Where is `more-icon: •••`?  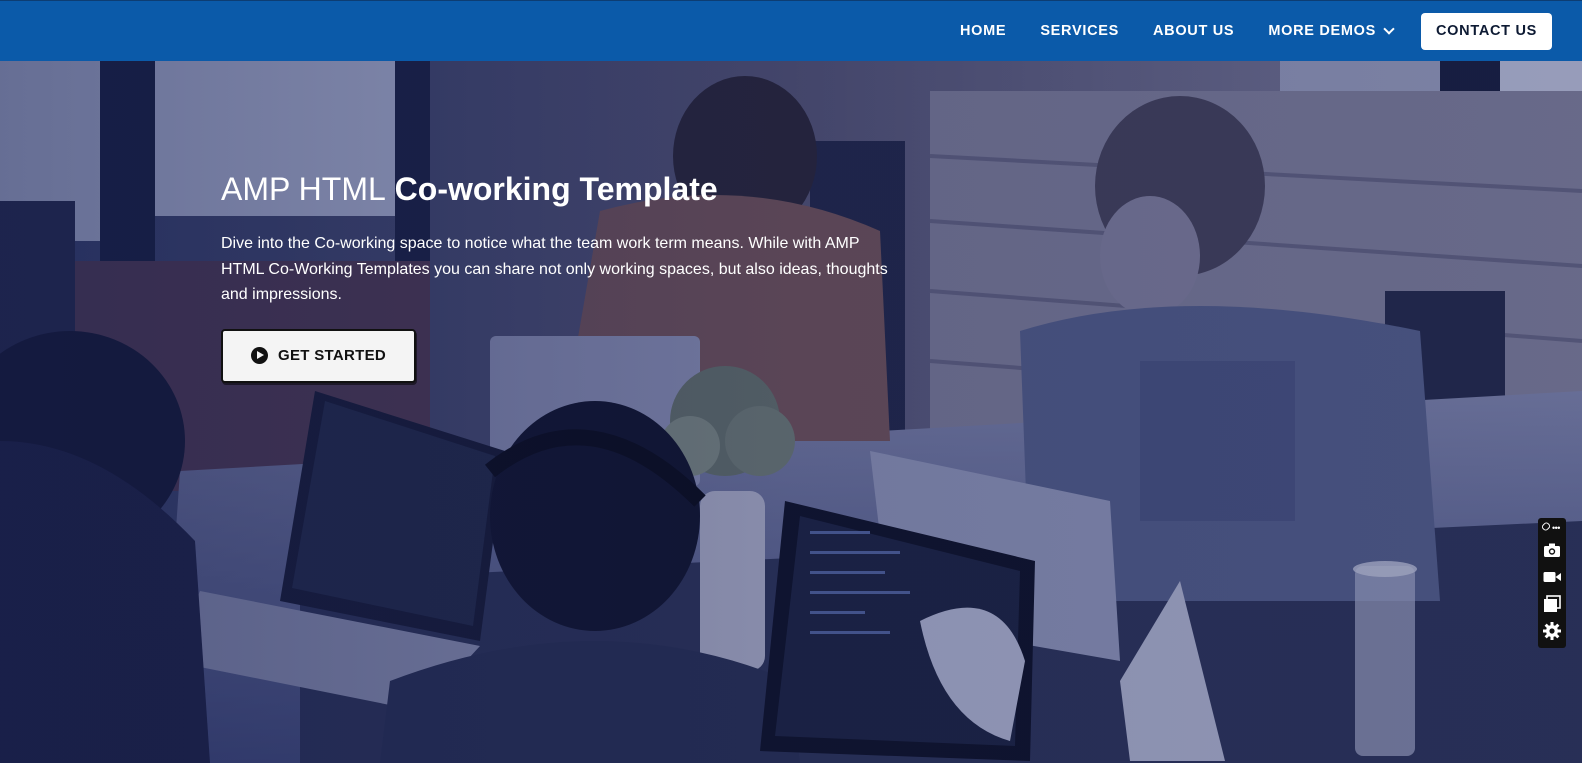
more-icon: ••• is located at coordinates (1556, 528).